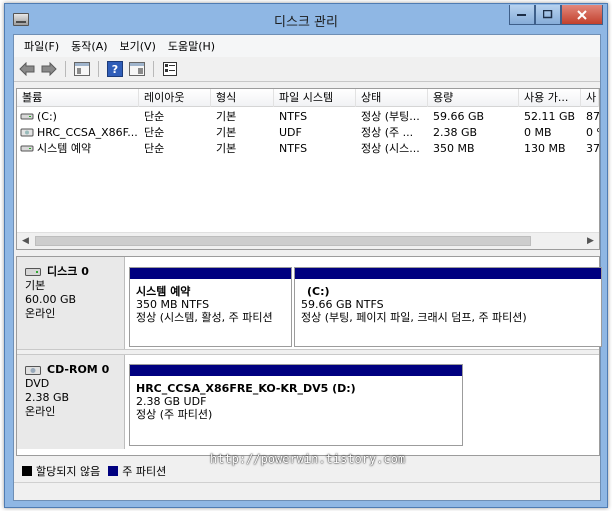 The height and width of the screenshot is (511, 612). I want to click on legend-primary: 주 파티션, so click(144, 471).